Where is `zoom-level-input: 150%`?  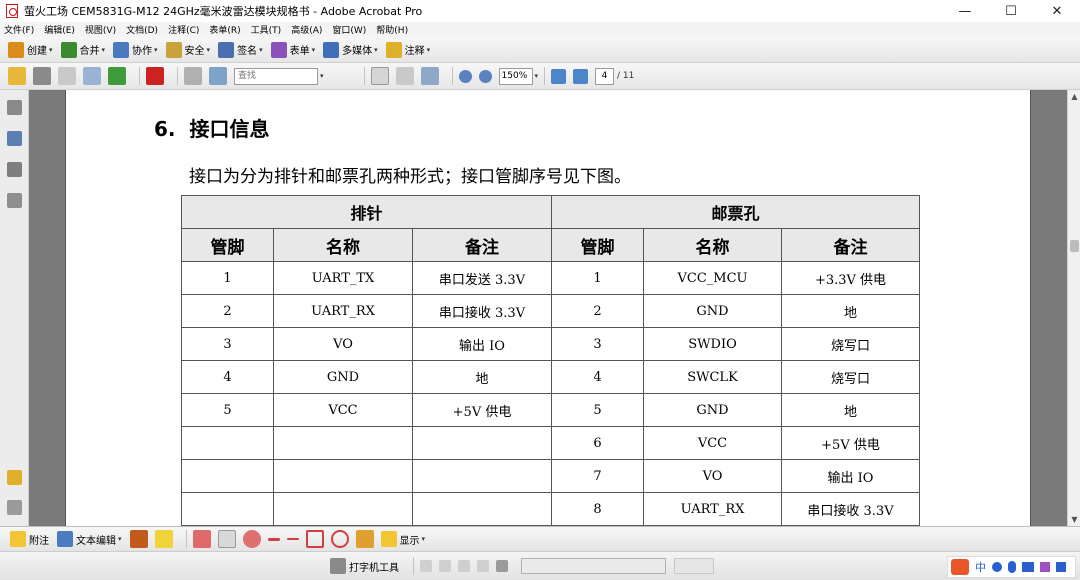 zoom-level-input: 150% is located at coordinates (515, 76).